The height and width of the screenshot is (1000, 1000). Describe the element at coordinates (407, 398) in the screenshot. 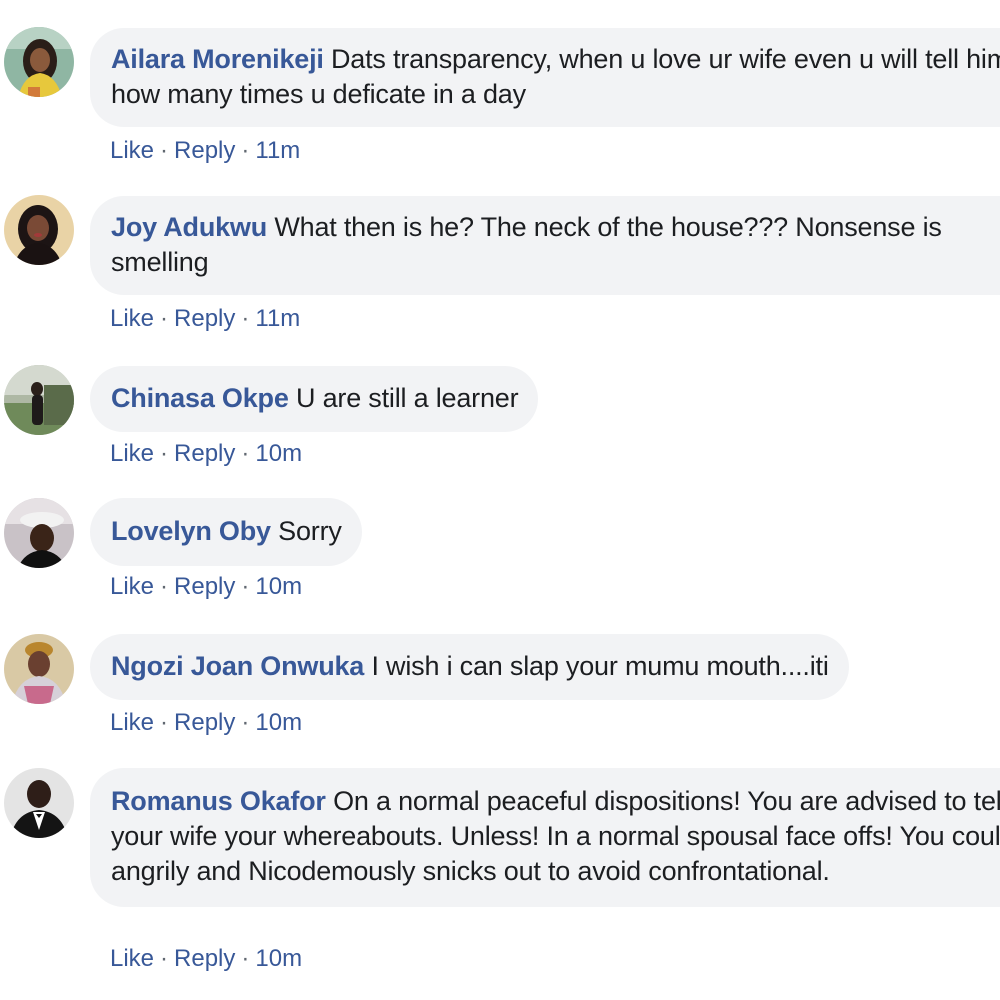

I see `comment-text: U are still a learner` at that location.